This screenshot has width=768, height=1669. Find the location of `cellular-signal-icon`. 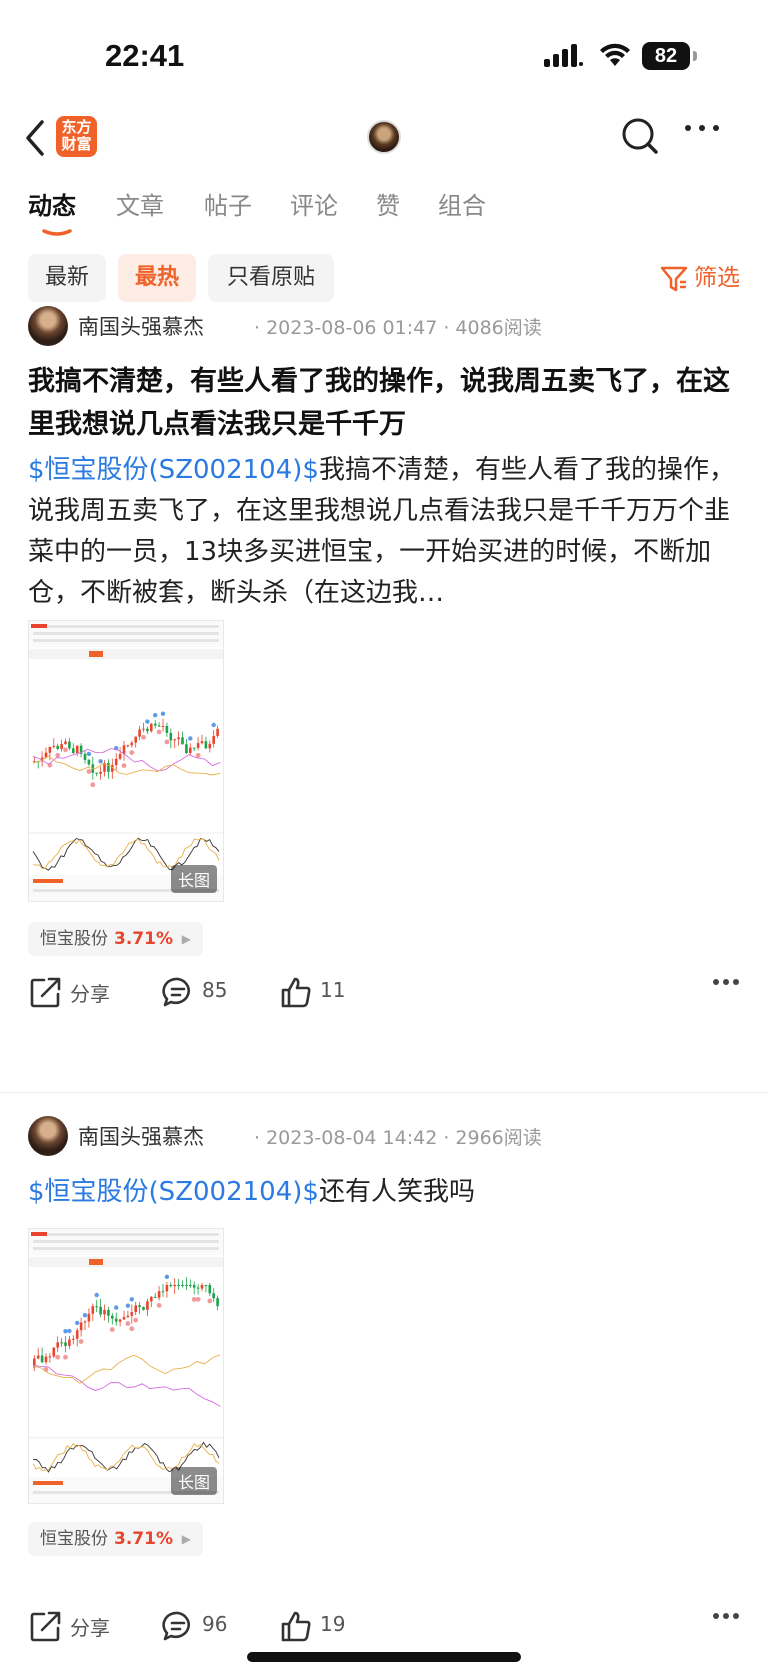

cellular-signal-icon is located at coordinates (563, 55).